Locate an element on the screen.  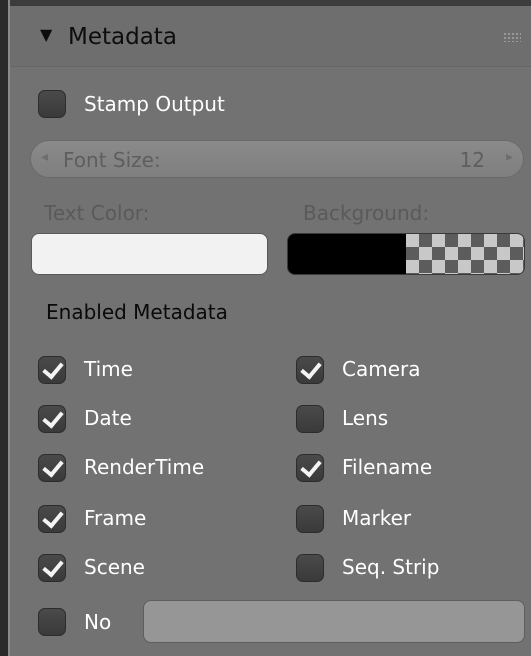
note-label: No is located at coordinates (98, 622).